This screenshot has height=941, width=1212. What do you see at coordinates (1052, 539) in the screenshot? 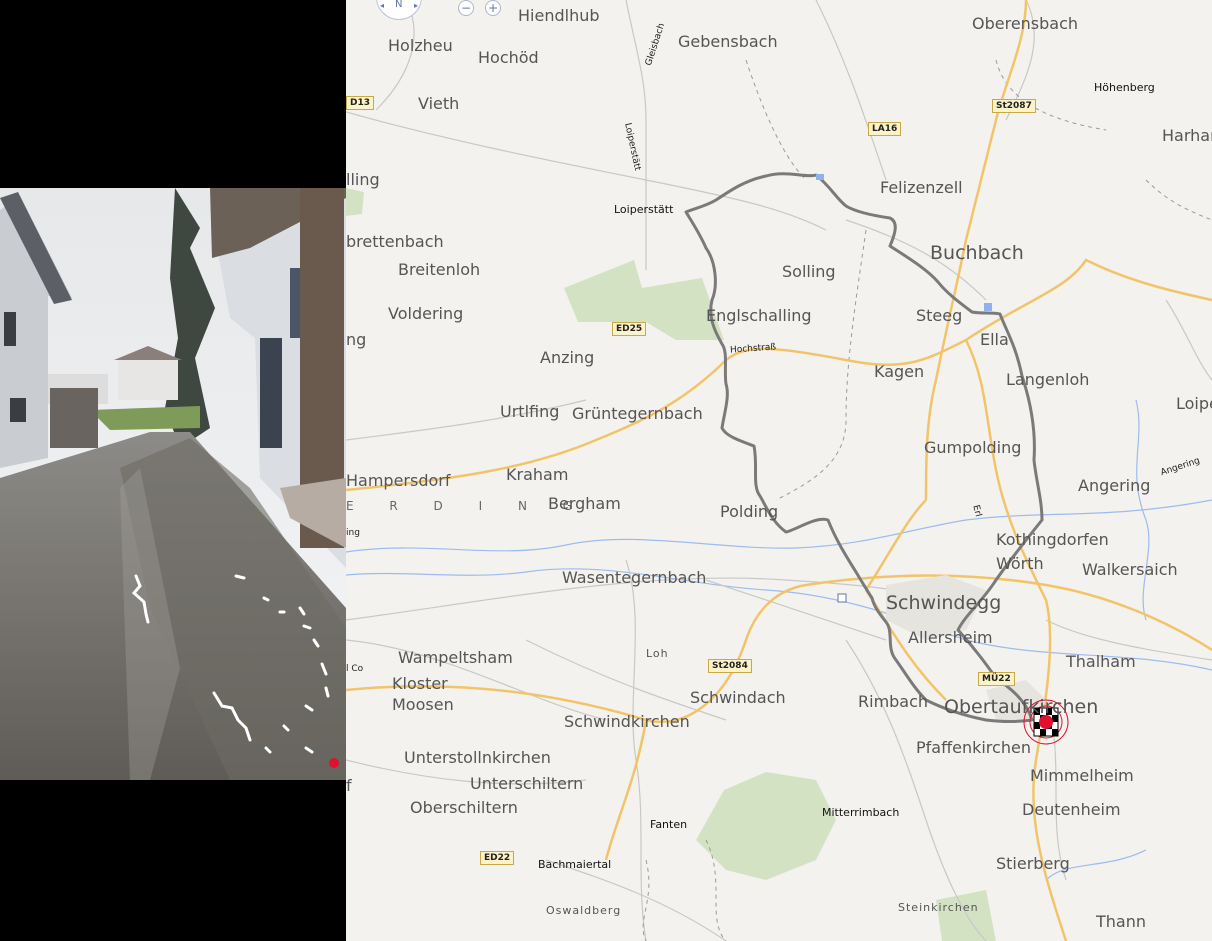
I see `place-label: Kothingdorfen` at bounding box center [1052, 539].